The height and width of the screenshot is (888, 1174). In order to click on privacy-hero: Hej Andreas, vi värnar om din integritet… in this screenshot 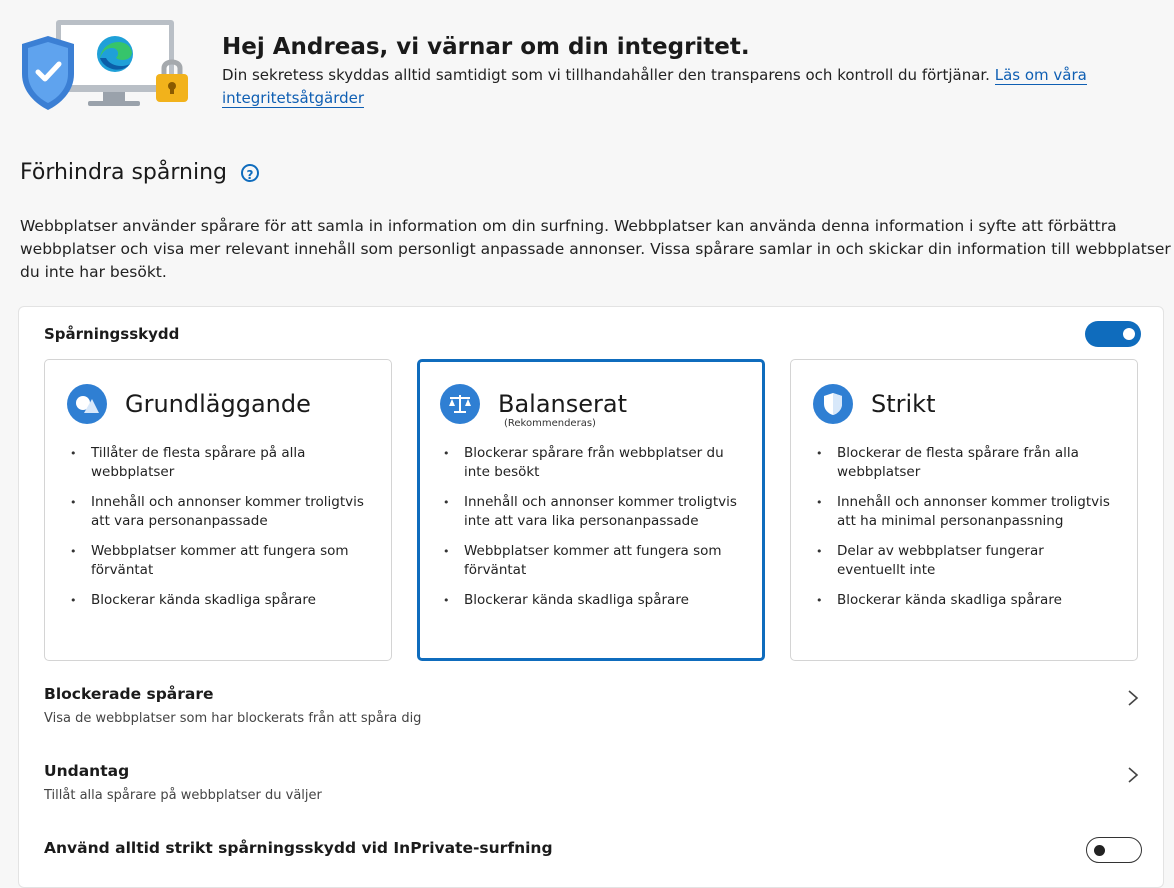, I will do `click(588, 69)`.